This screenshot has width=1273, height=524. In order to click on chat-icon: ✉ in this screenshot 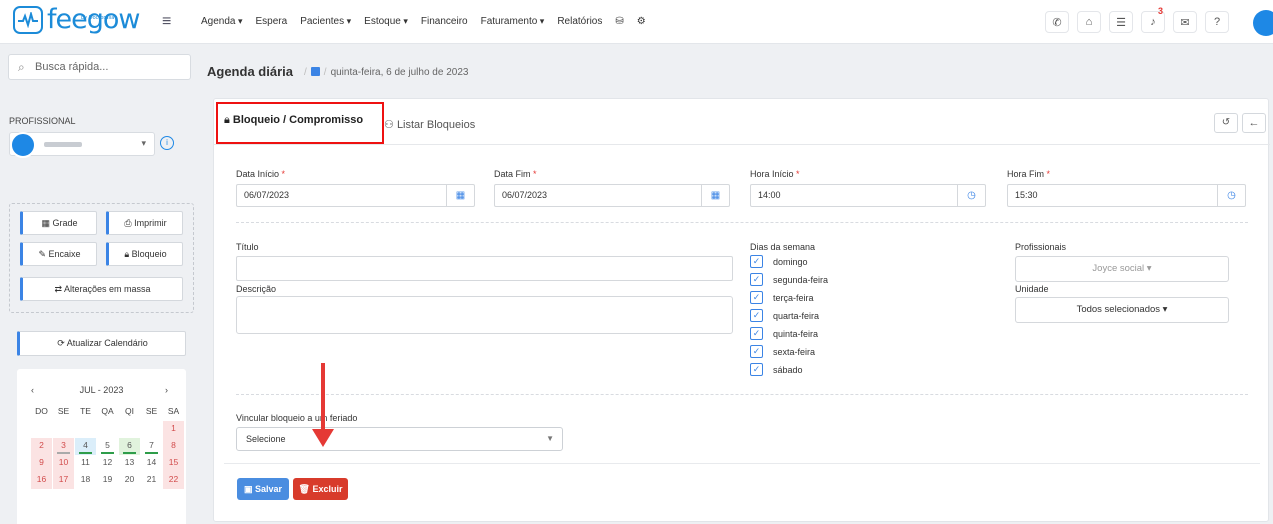, I will do `click(1185, 22)`.